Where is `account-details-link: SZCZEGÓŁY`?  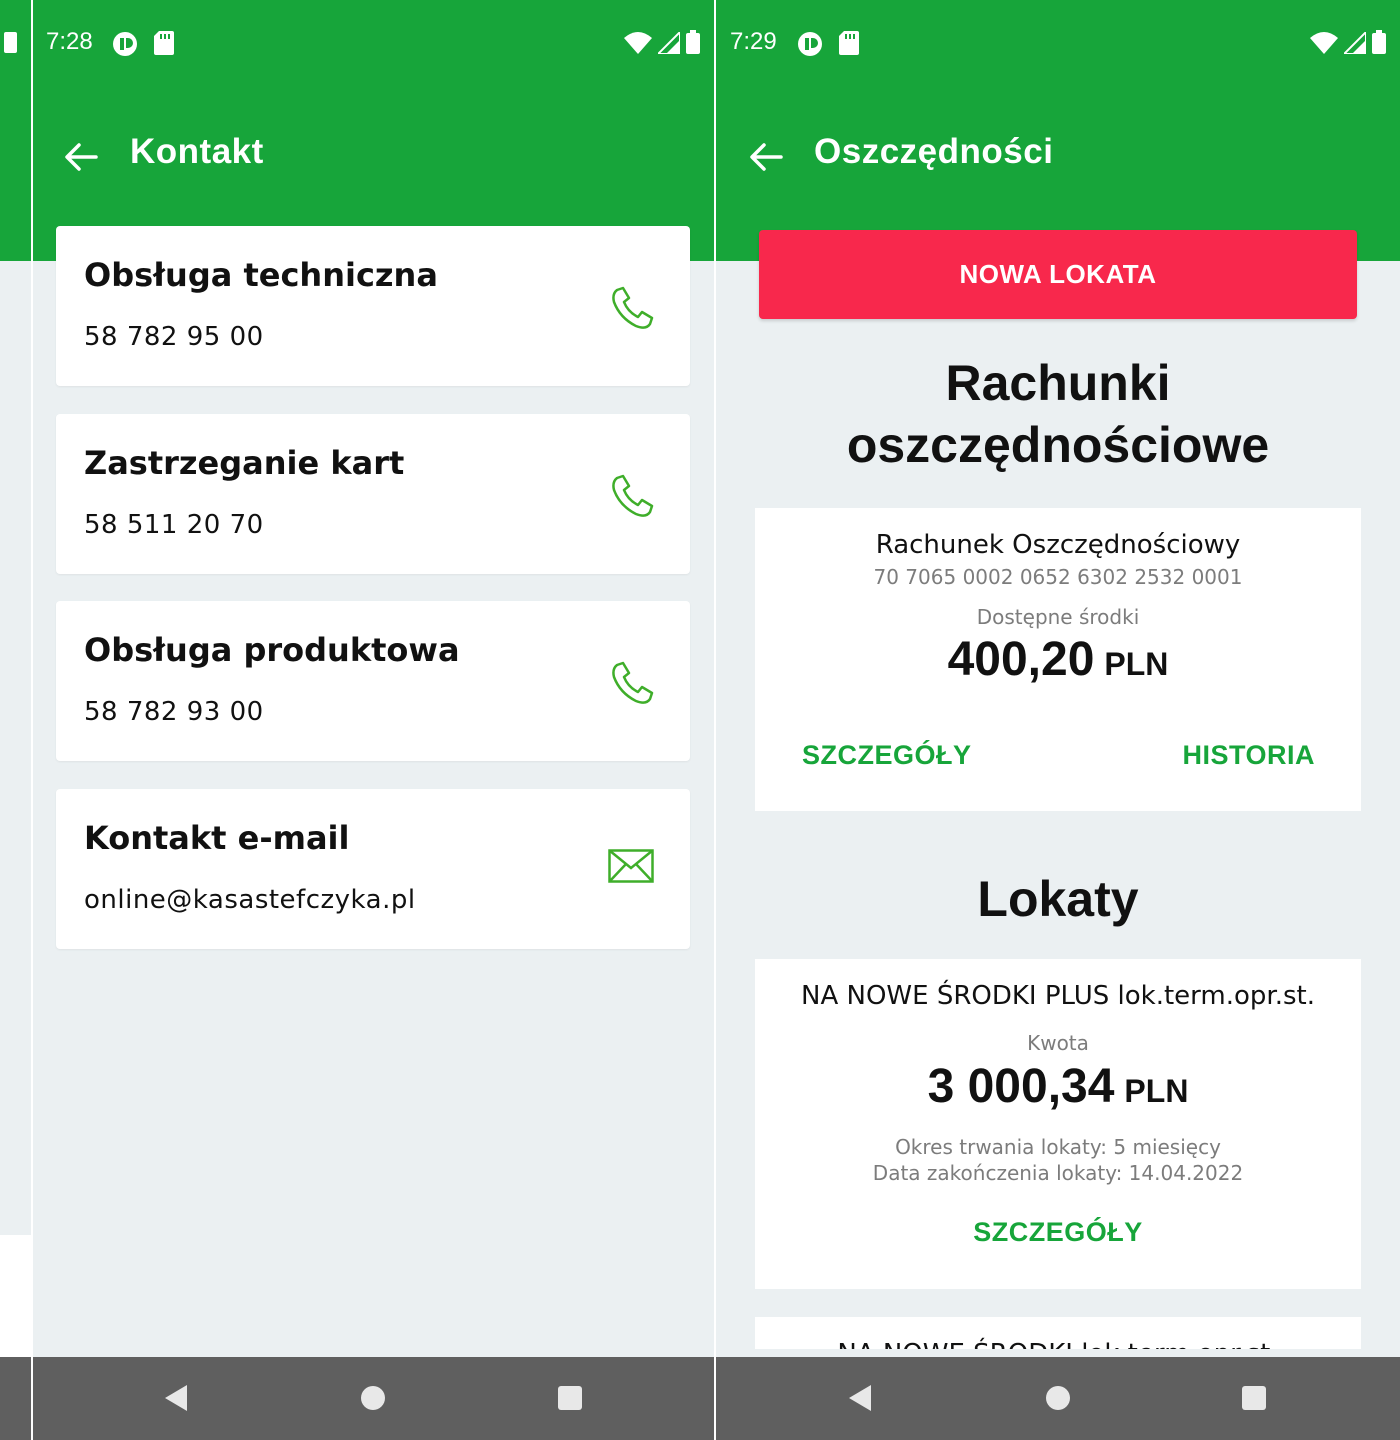
account-details-link: SZCZEGÓŁY is located at coordinates (887, 755).